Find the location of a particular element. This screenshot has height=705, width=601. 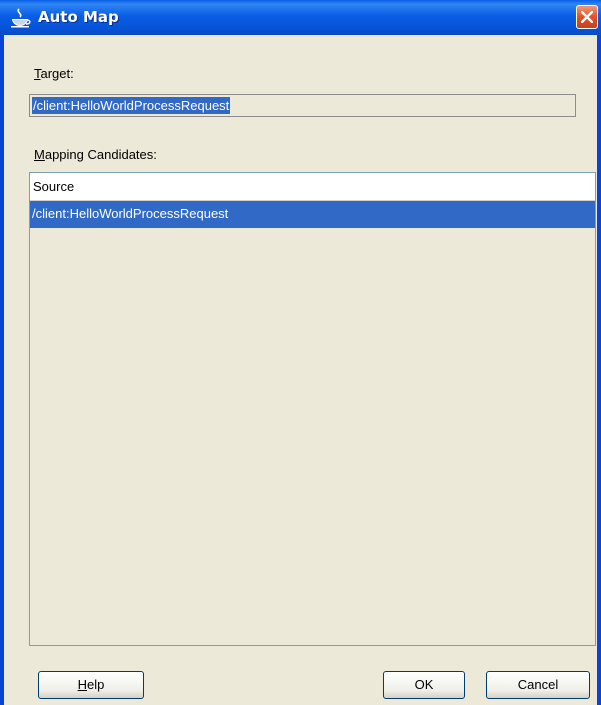

title-bar: Auto Map is located at coordinates (300, 17).